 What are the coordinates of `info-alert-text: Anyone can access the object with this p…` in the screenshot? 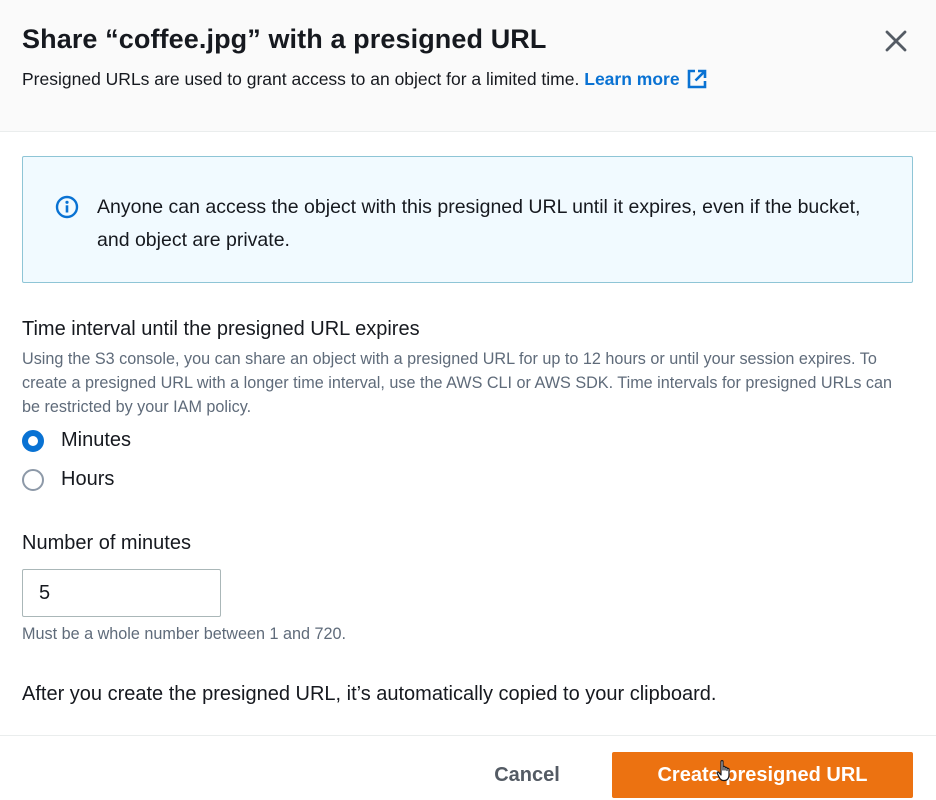 It's located at (479, 223).